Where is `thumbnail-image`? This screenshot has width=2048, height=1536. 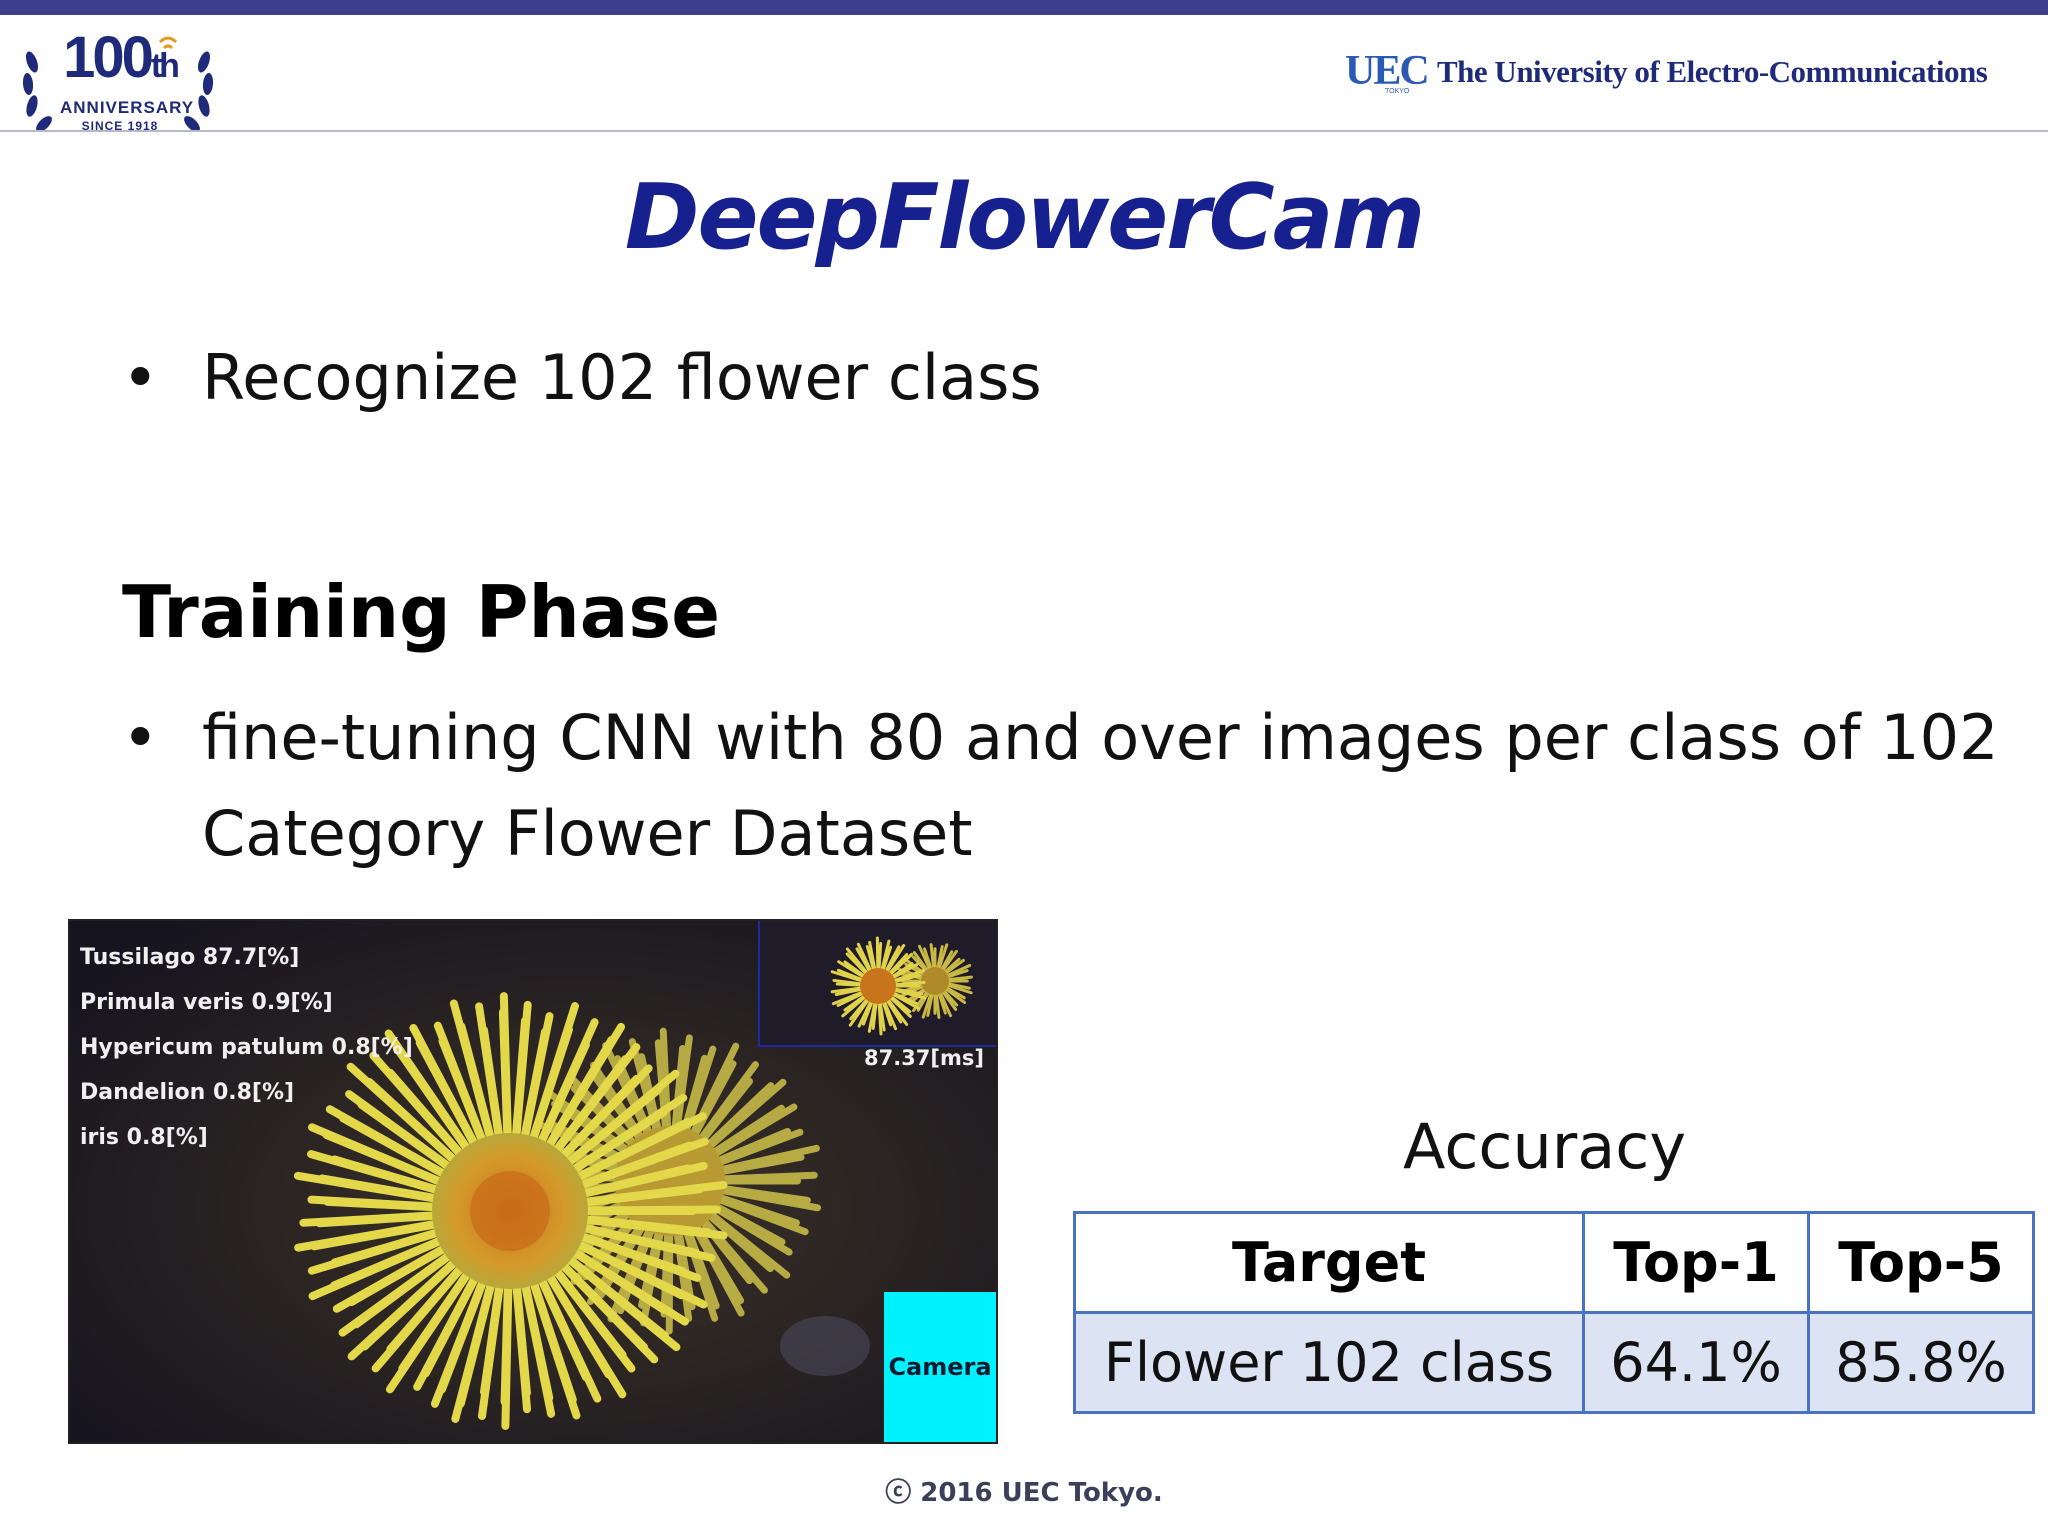
thumbnail-image is located at coordinates (878, 983).